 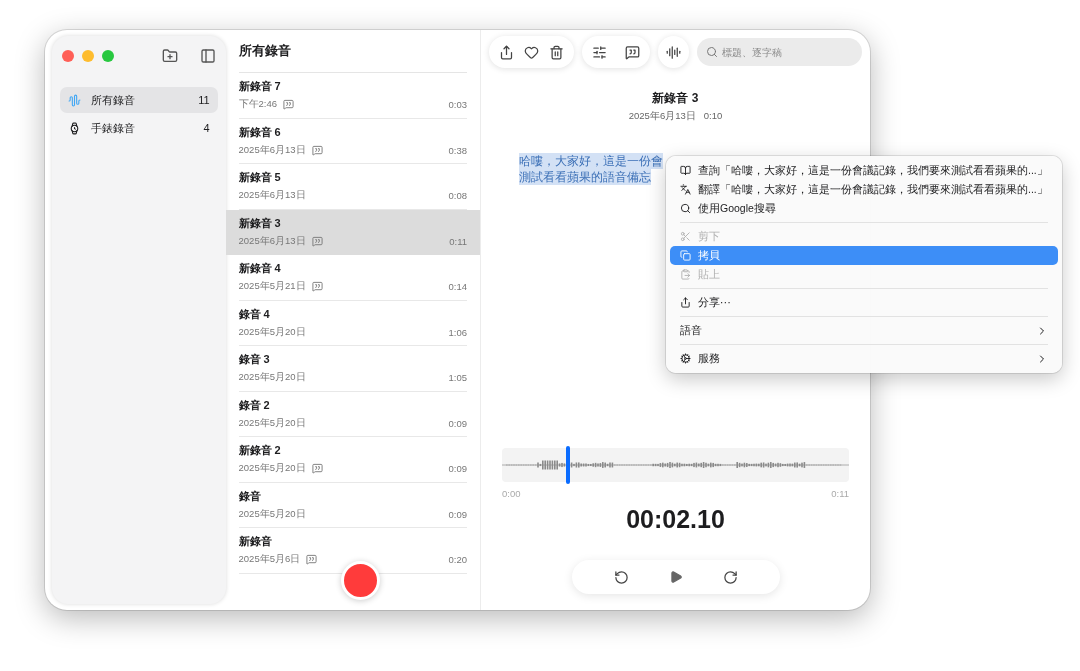 I want to click on recording-date: 下午2:46, so click(x=258, y=104).